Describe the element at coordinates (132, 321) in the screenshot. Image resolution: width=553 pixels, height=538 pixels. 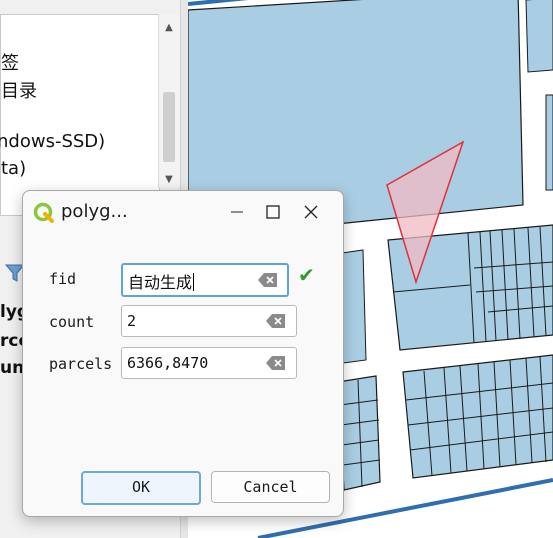
I see `count-value: 2` at that location.